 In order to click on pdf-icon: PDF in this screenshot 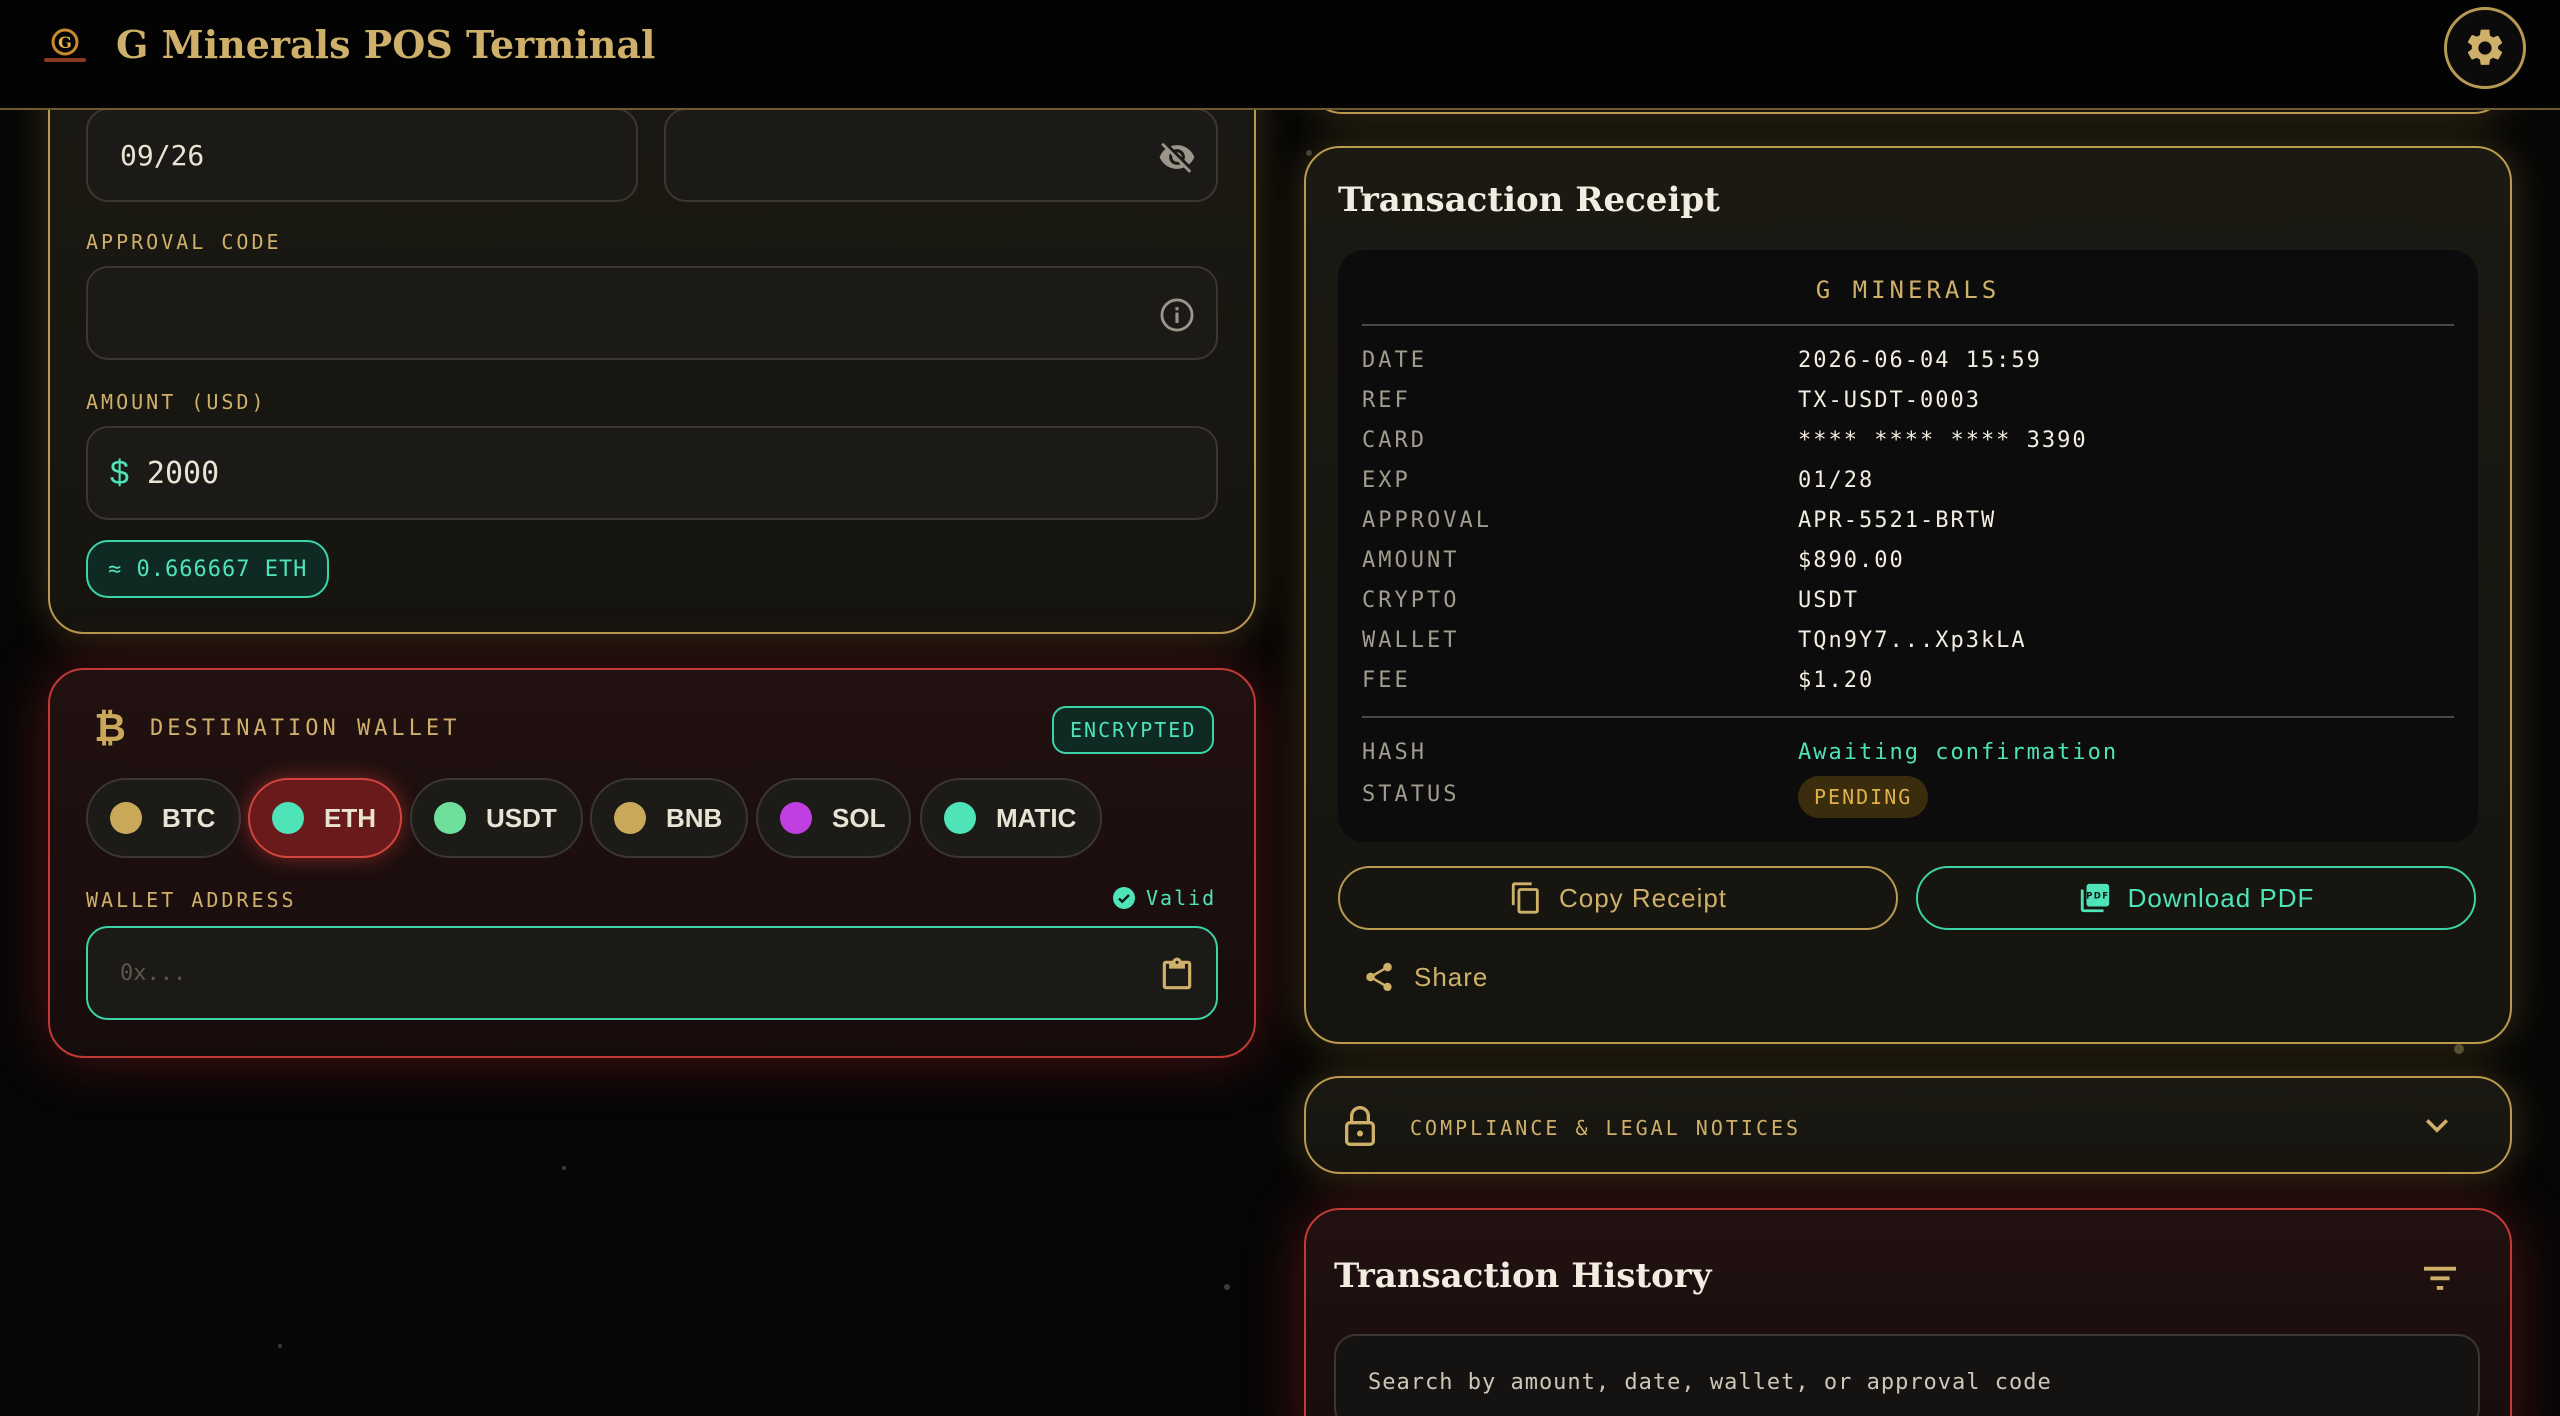, I will do `click(2094, 898)`.